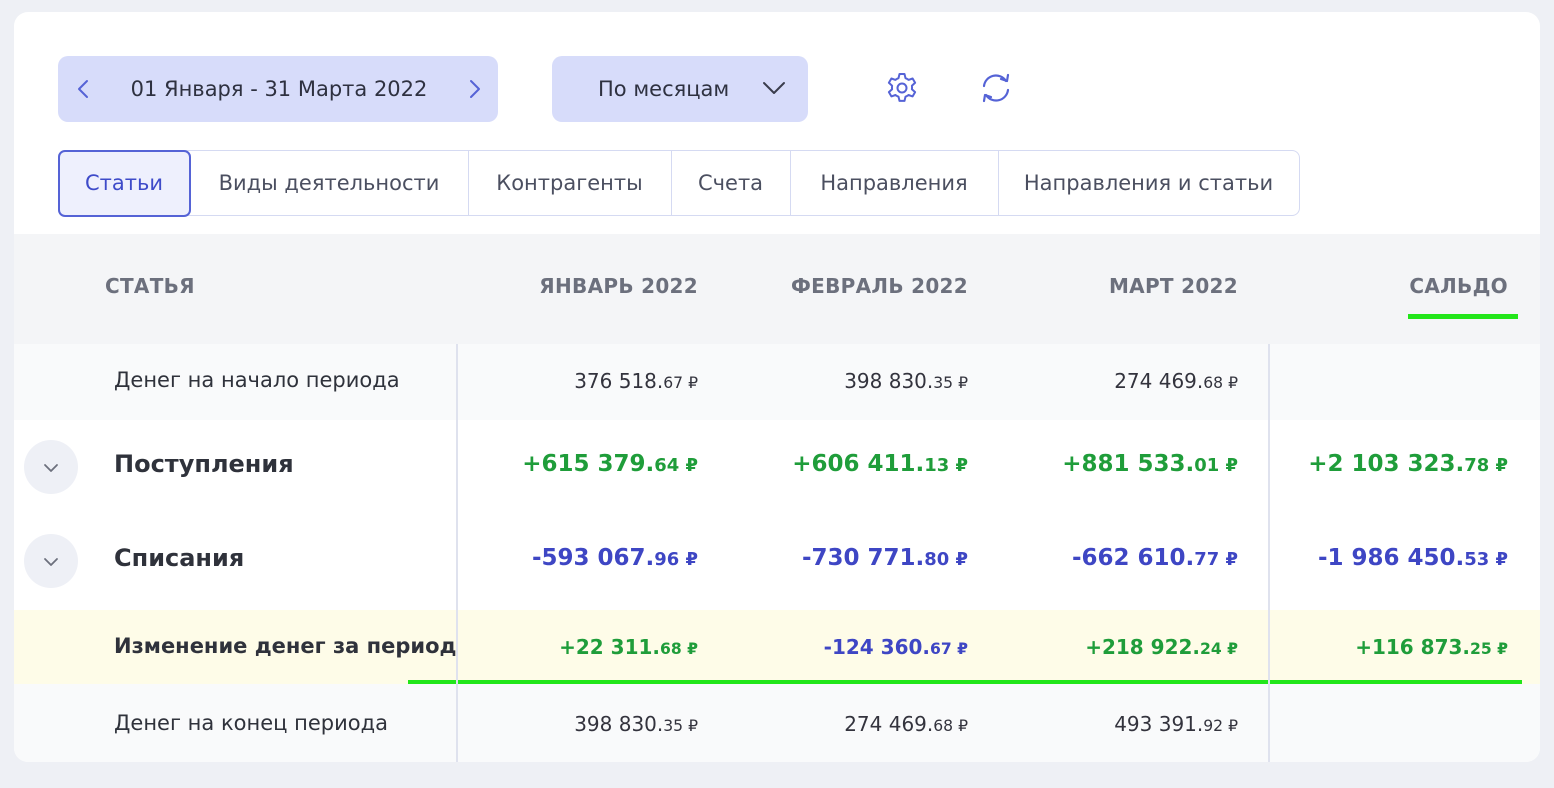 This screenshot has height=788, width=1554. I want to click on column-header-balance: САЛЬДО, so click(1458, 286).